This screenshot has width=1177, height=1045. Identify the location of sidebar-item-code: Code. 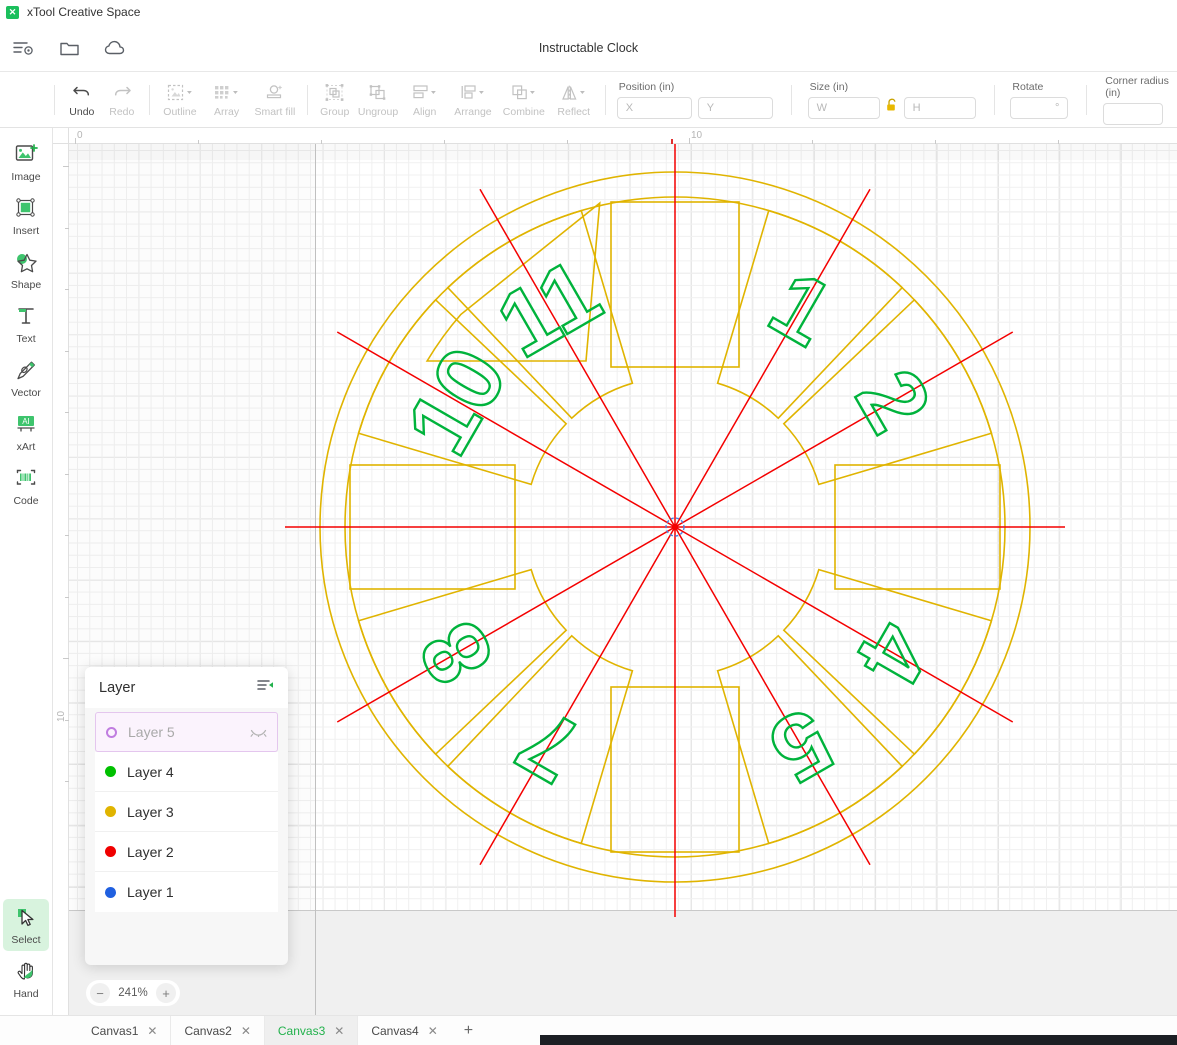
(26, 486).